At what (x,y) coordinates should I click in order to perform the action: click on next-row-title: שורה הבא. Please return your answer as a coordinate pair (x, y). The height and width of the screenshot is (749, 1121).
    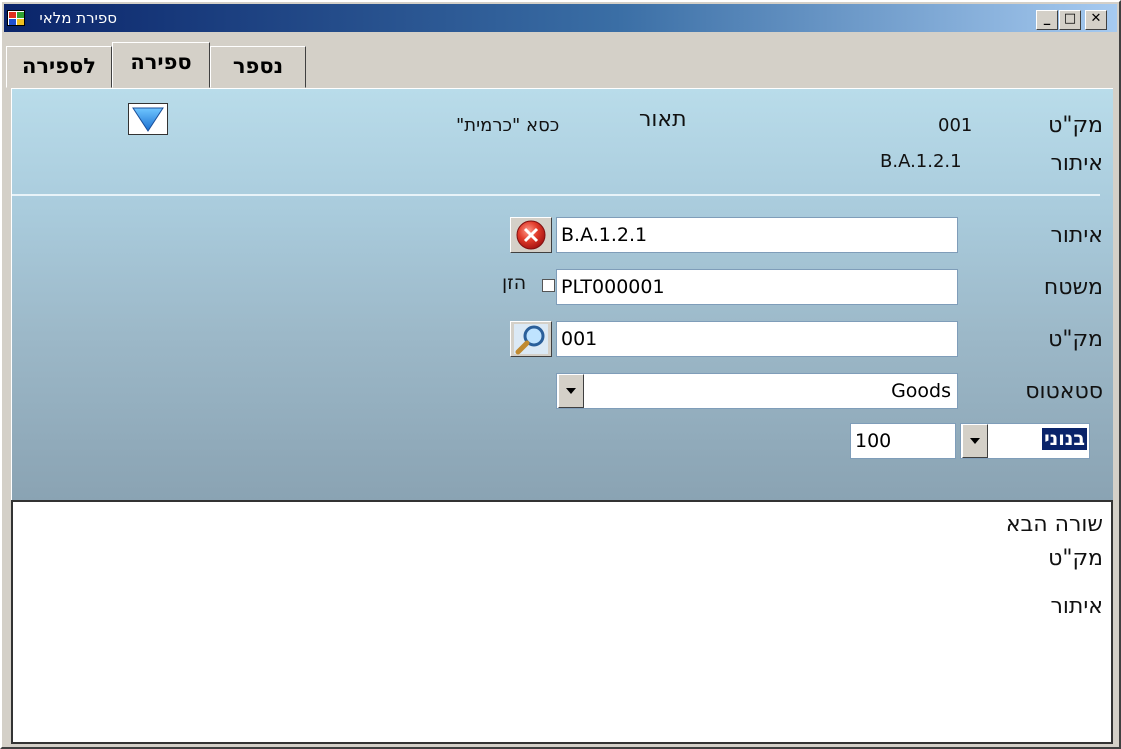
    Looking at the image, I should click on (1054, 524).